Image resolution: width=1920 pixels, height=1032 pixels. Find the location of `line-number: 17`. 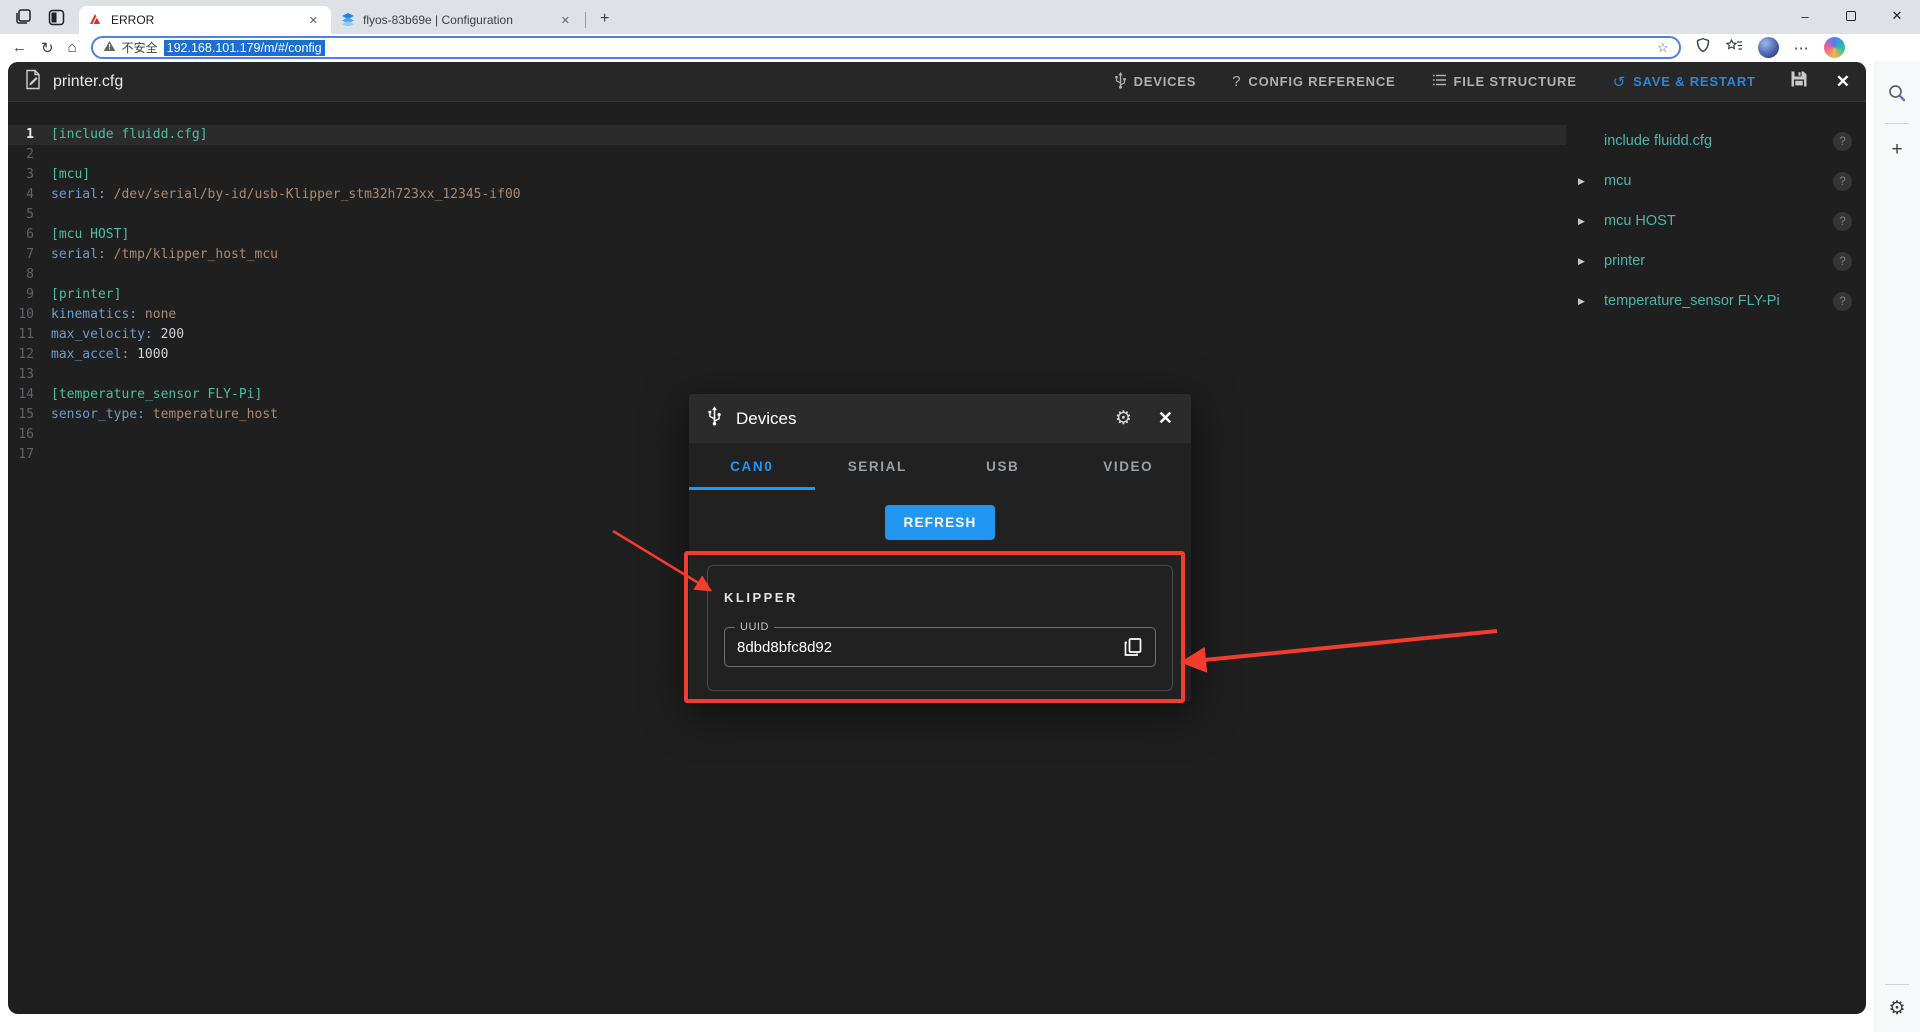

line-number: 17 is located at coordinates (26, 454).